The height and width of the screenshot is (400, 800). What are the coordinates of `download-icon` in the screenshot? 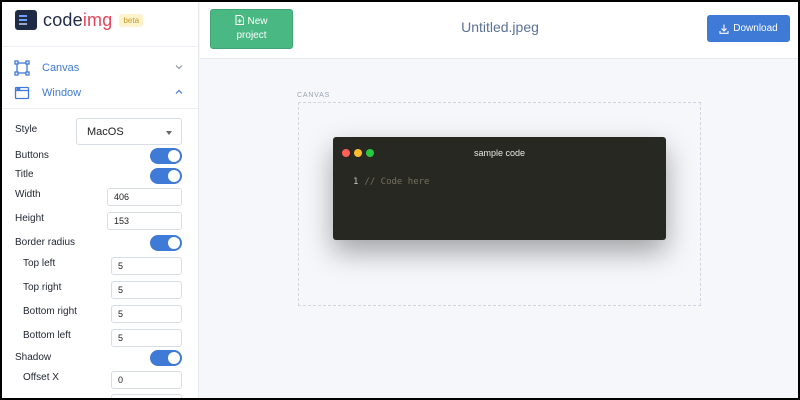 It's located at (724, 29).